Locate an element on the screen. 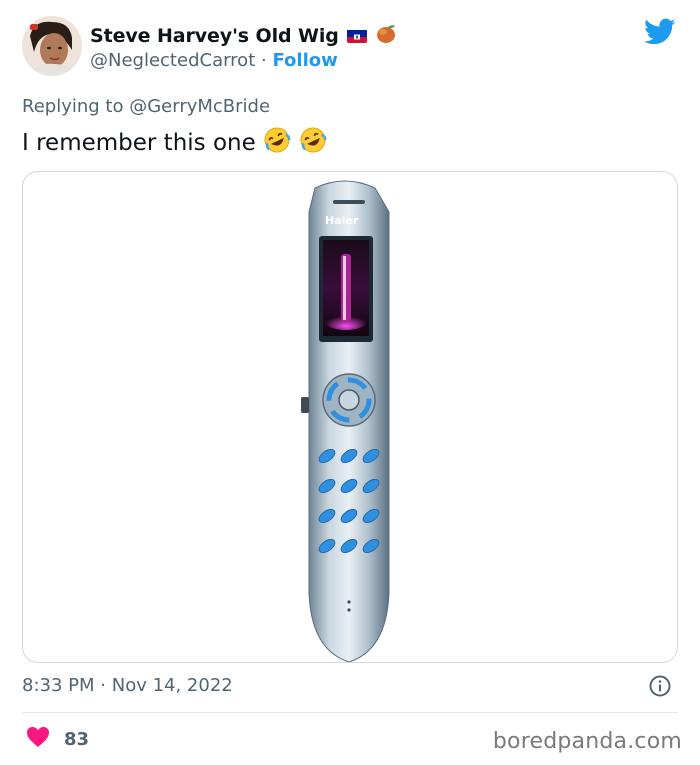  info-icon is located at coordinates (660, 686).